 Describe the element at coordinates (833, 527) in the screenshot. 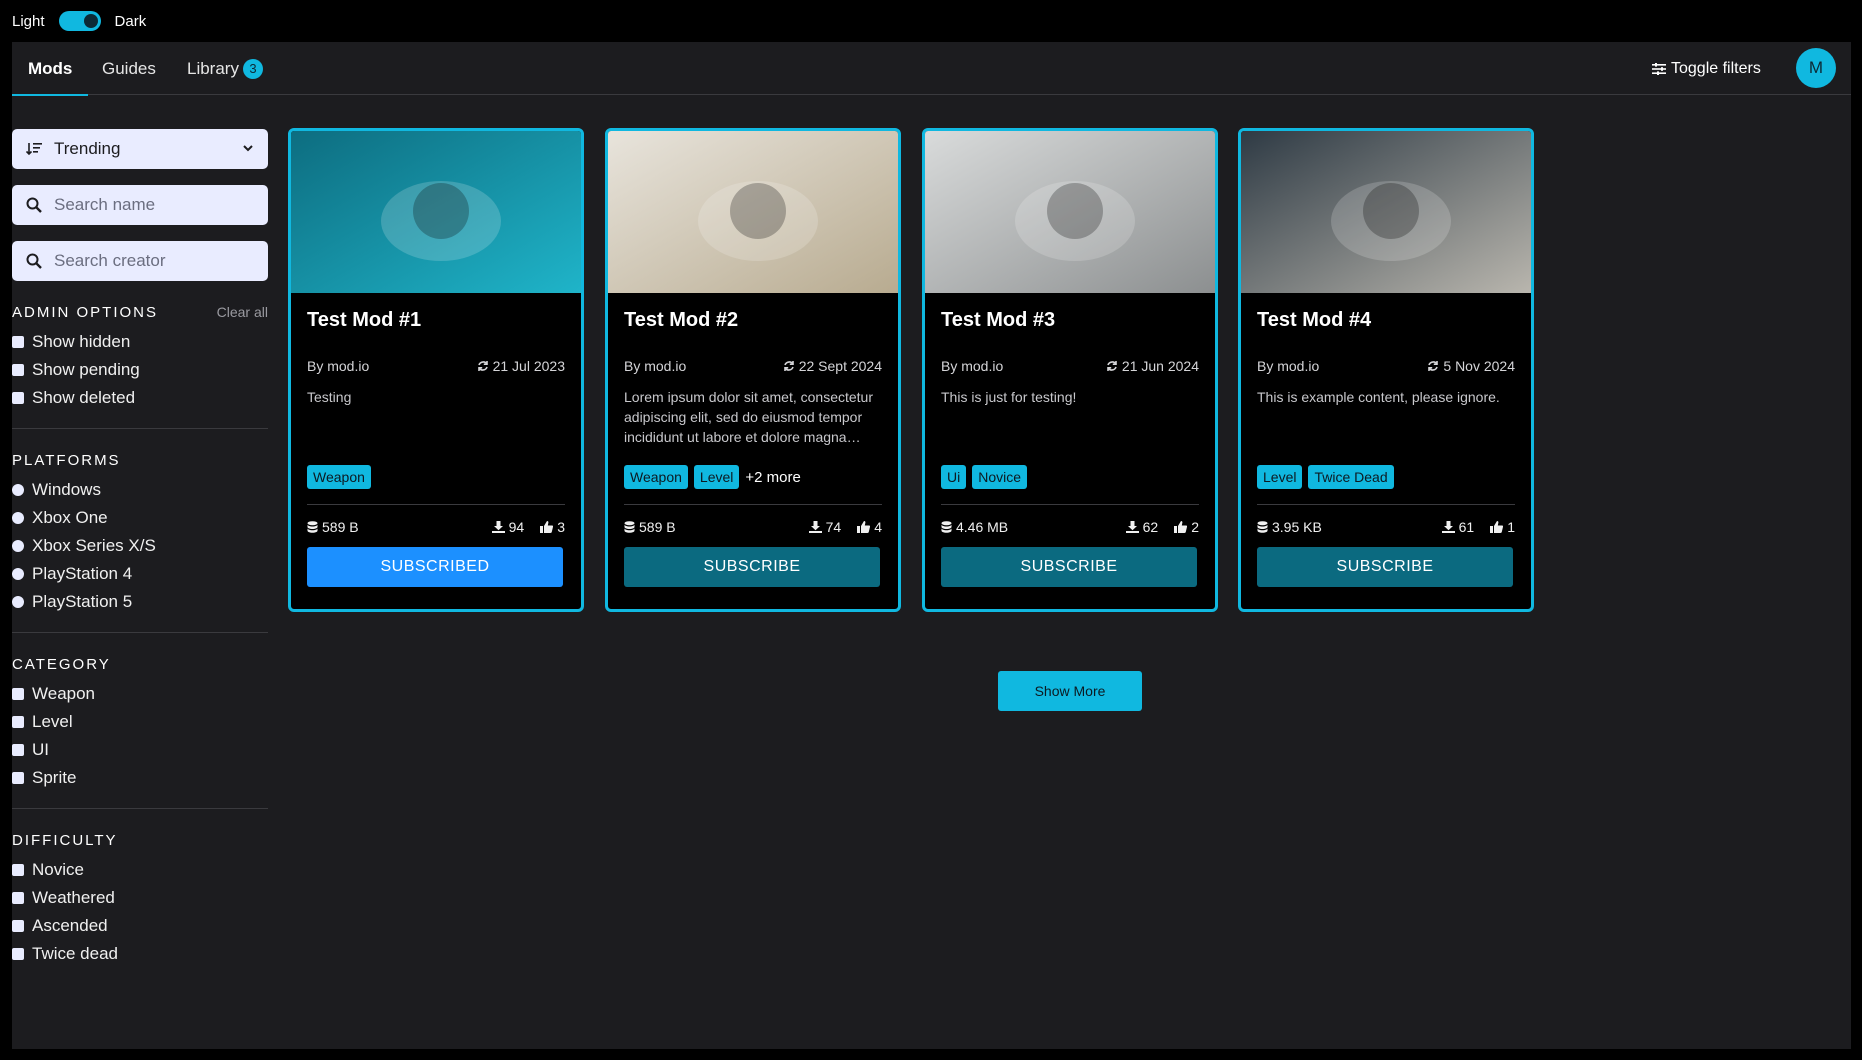

I see `mod-downloads-text: 74` at that location.